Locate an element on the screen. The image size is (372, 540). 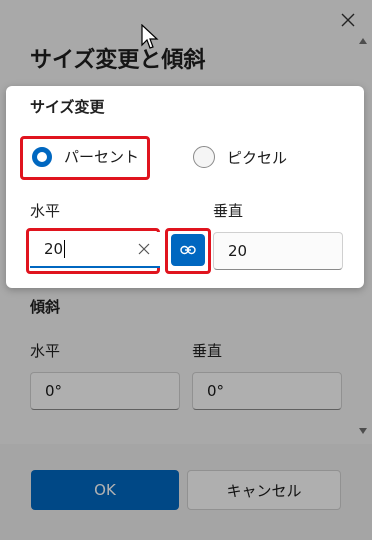
clear-icon is located at coordinates (144, 249).